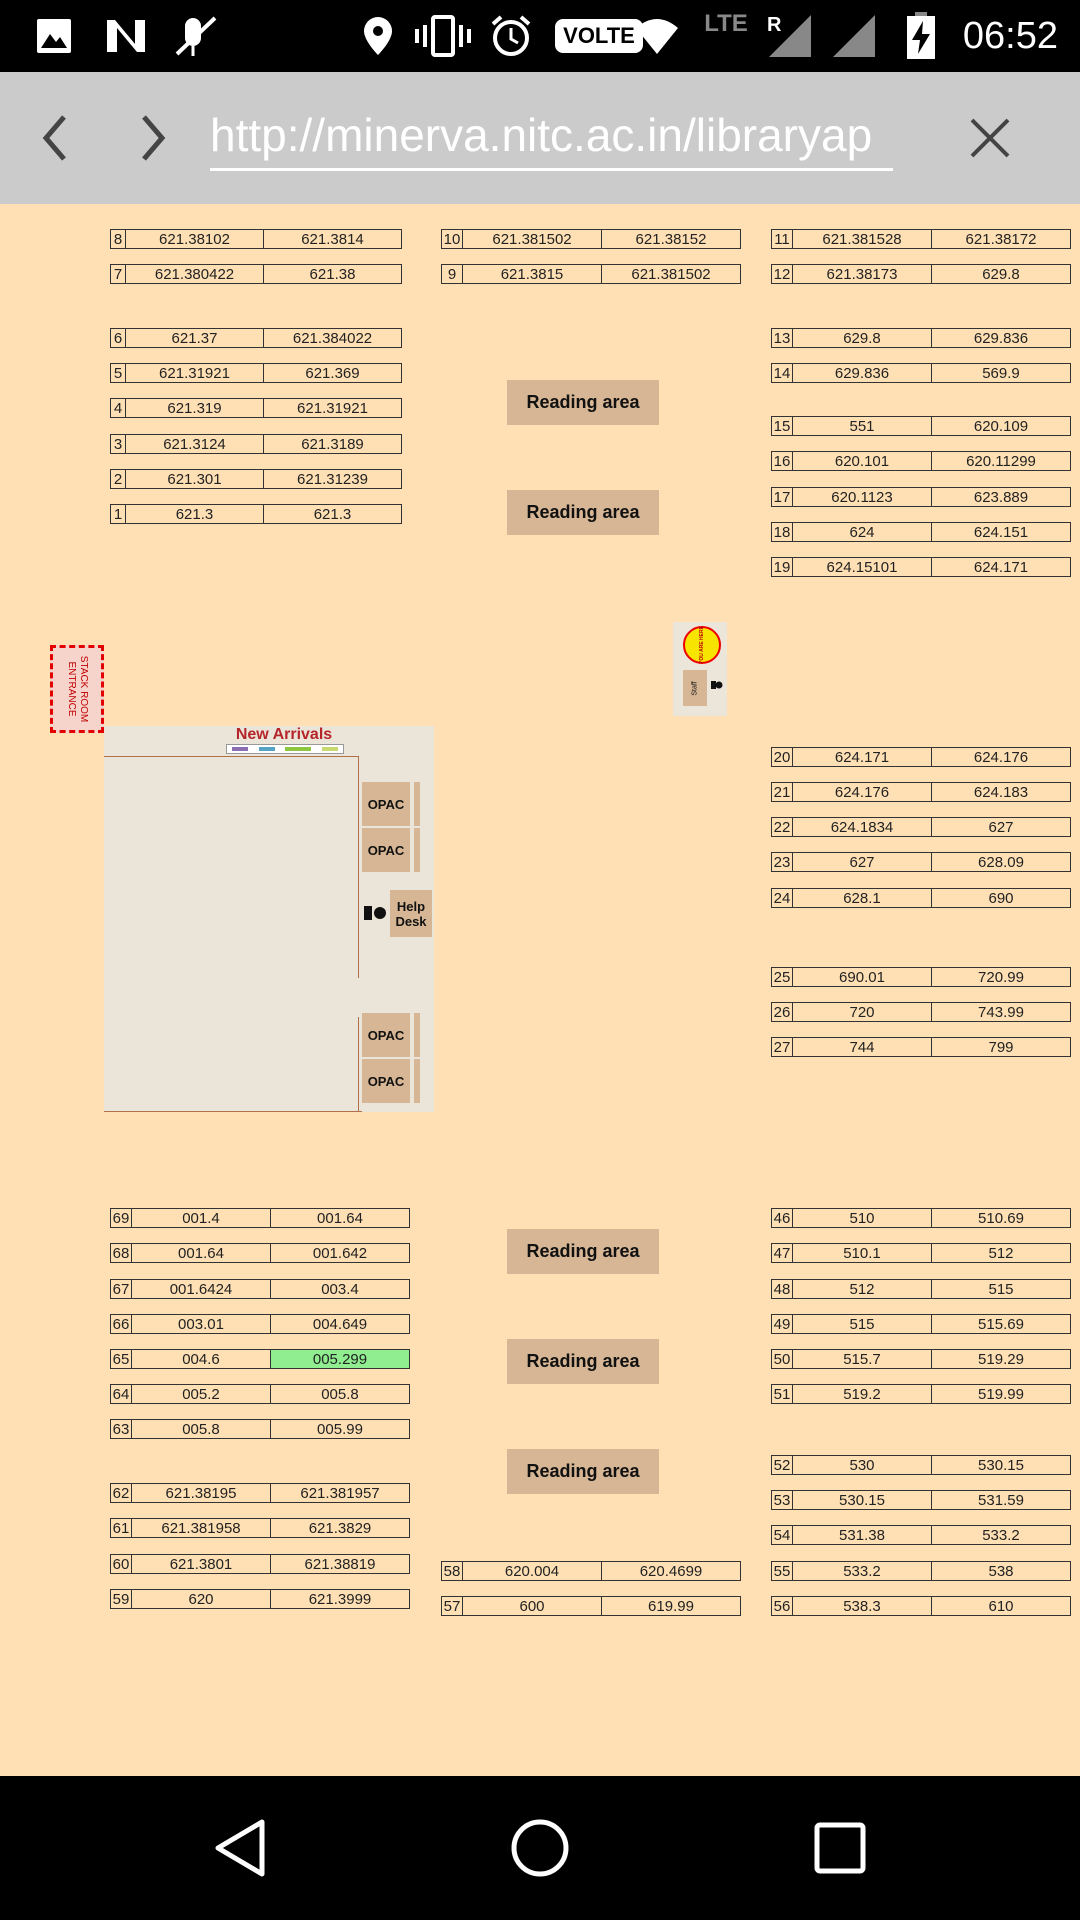 The width and height of the screenshot is (1080, 1920). Describe the element at coordinates (54, 36) in the screenshot. I see `image-icon` at that location.